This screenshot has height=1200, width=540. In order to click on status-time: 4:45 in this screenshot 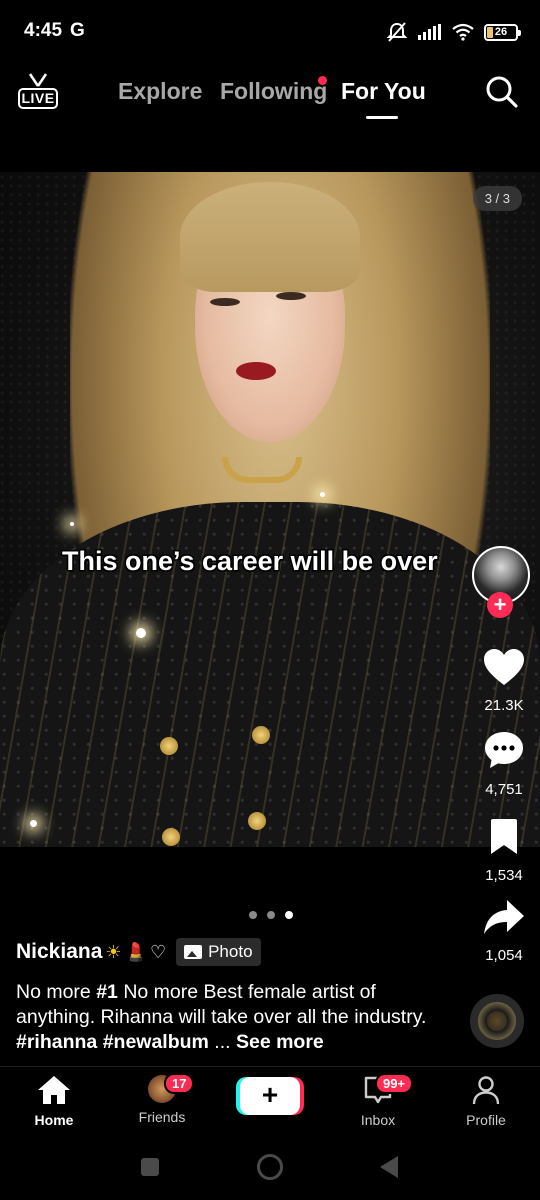, I will do `click(43, 30)`.